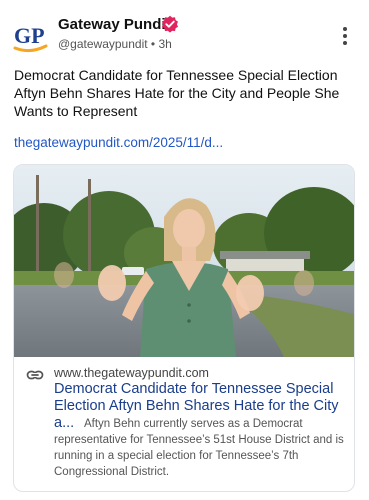  I want to click on link-icon, so click(35, 375).